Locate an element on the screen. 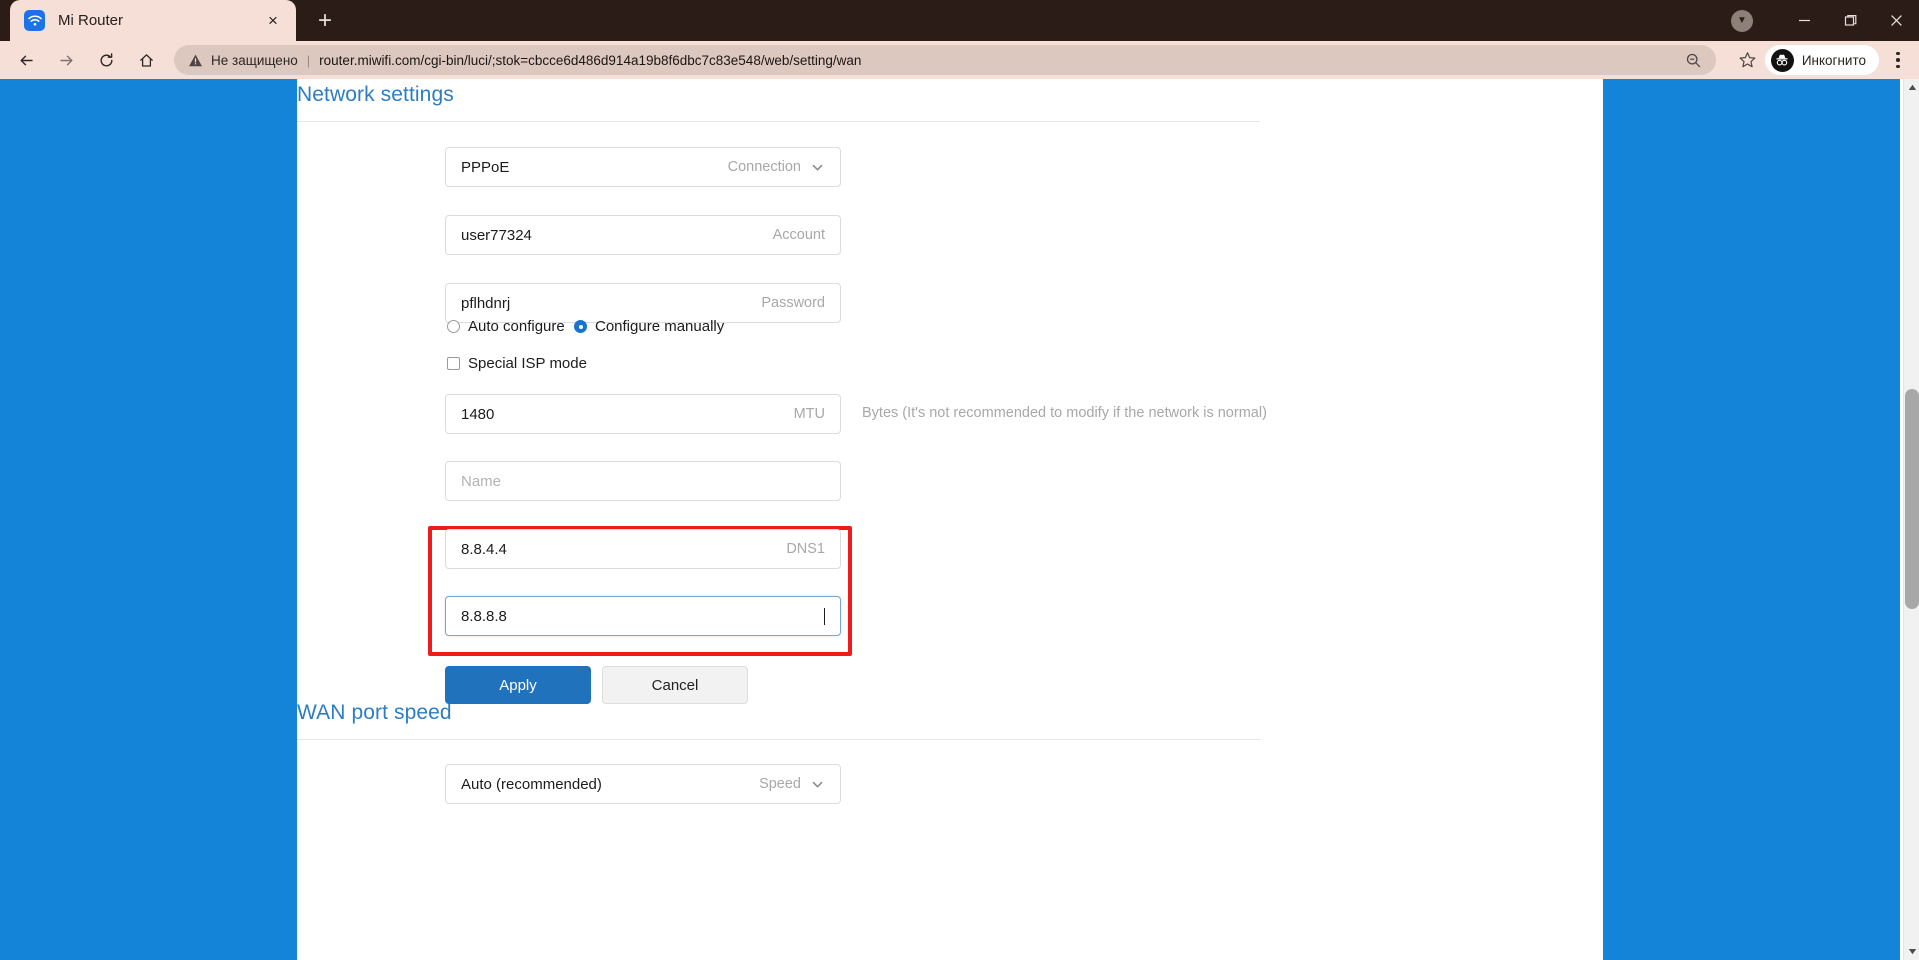  radio-icon-manual is located at coordinates (580, 326).